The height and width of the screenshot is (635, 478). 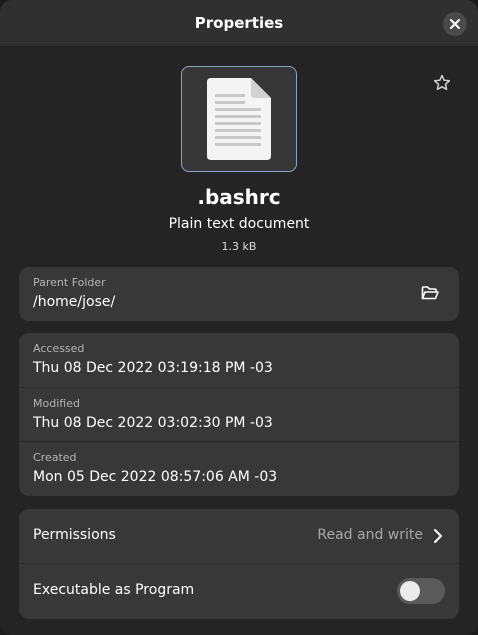 I want to click on file-thumbnail, so click(x=239, y=119).